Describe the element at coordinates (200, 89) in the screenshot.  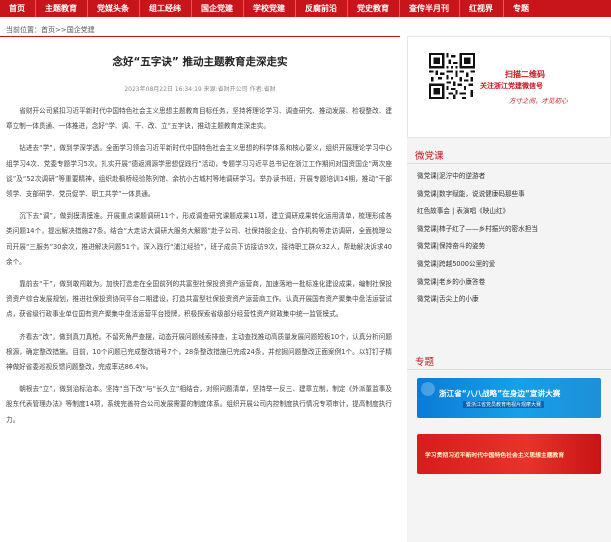
I see `article-meta: 2023年08月22日 16:34:19 来源:省财开公司 作者:省财` at that location.